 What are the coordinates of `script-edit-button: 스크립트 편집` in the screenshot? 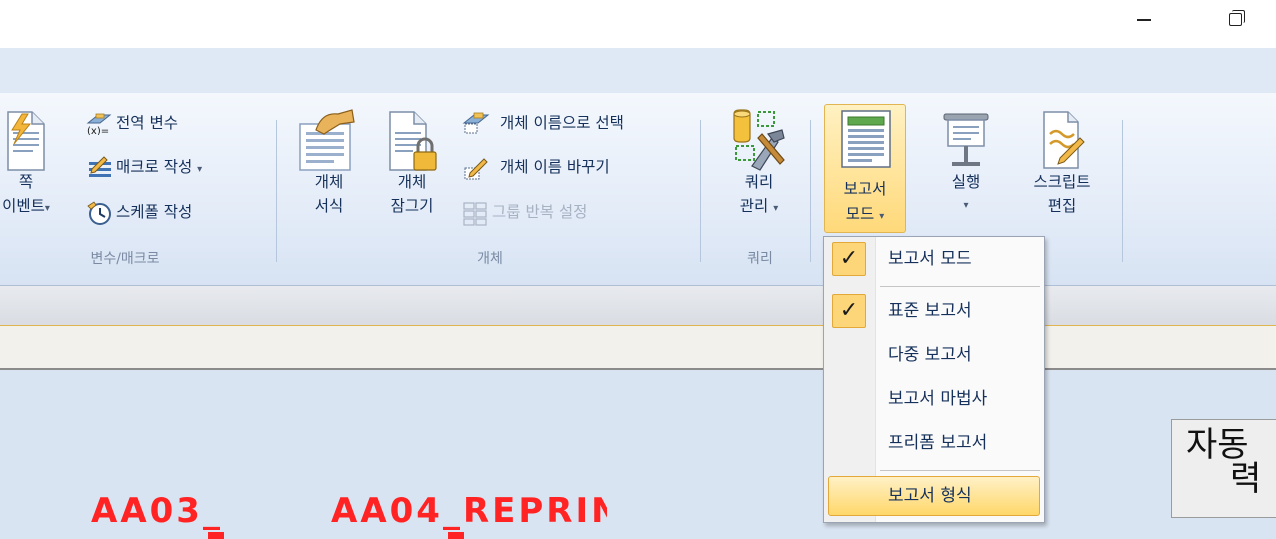 It's located at (1062, 163).